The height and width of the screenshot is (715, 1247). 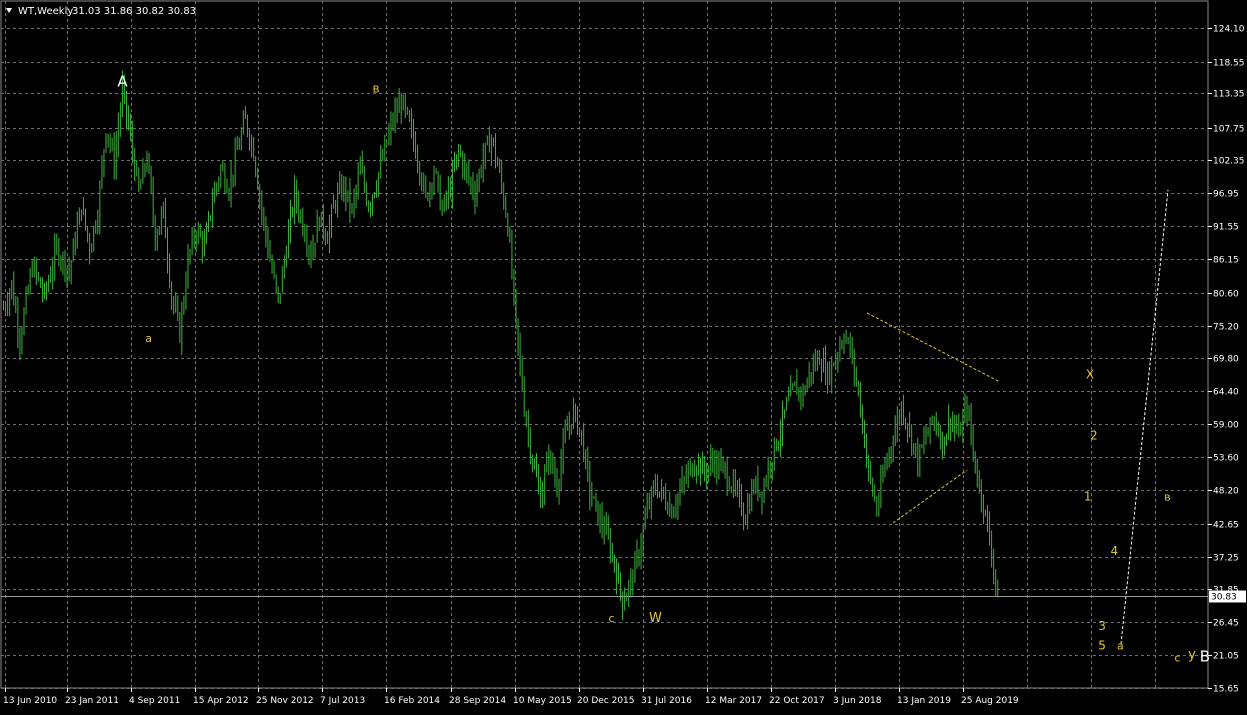 What do you see at coordinates (412, 701) in the screenshot?
I see `time-label: 16 Feb 2014` at bounding box center [412, 701].